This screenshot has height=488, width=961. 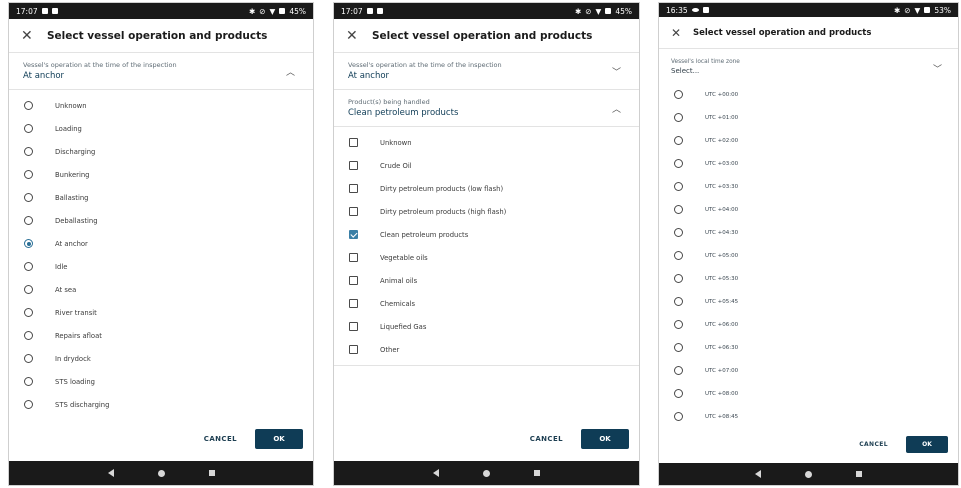 What do you see at coordinates (161, 358) in the screenshot?
I see `option-row: In drydock` at bounding box center [161, 358].